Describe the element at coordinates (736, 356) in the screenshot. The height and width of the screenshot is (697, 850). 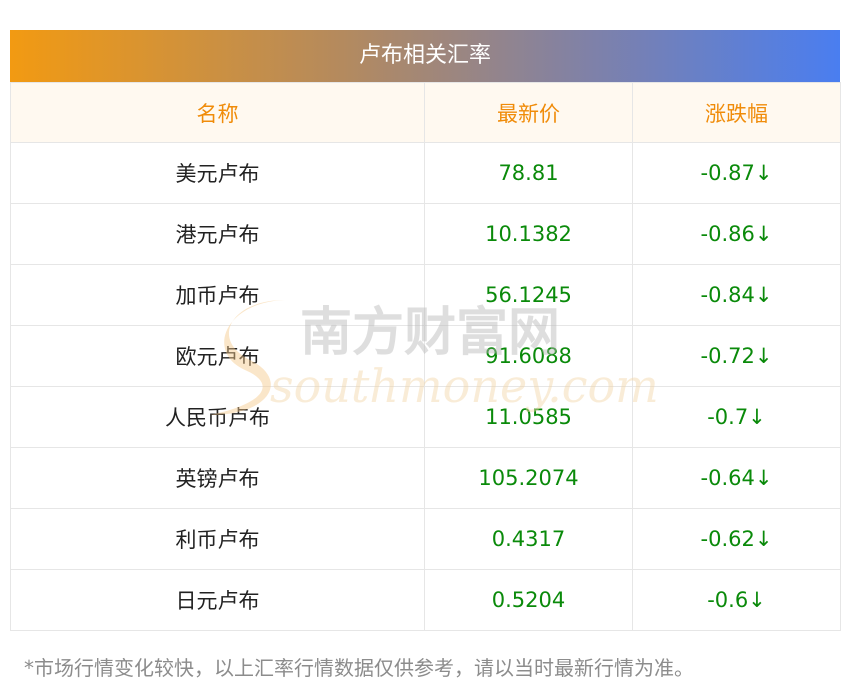
I see `row-change: -0.72↓` at that location.